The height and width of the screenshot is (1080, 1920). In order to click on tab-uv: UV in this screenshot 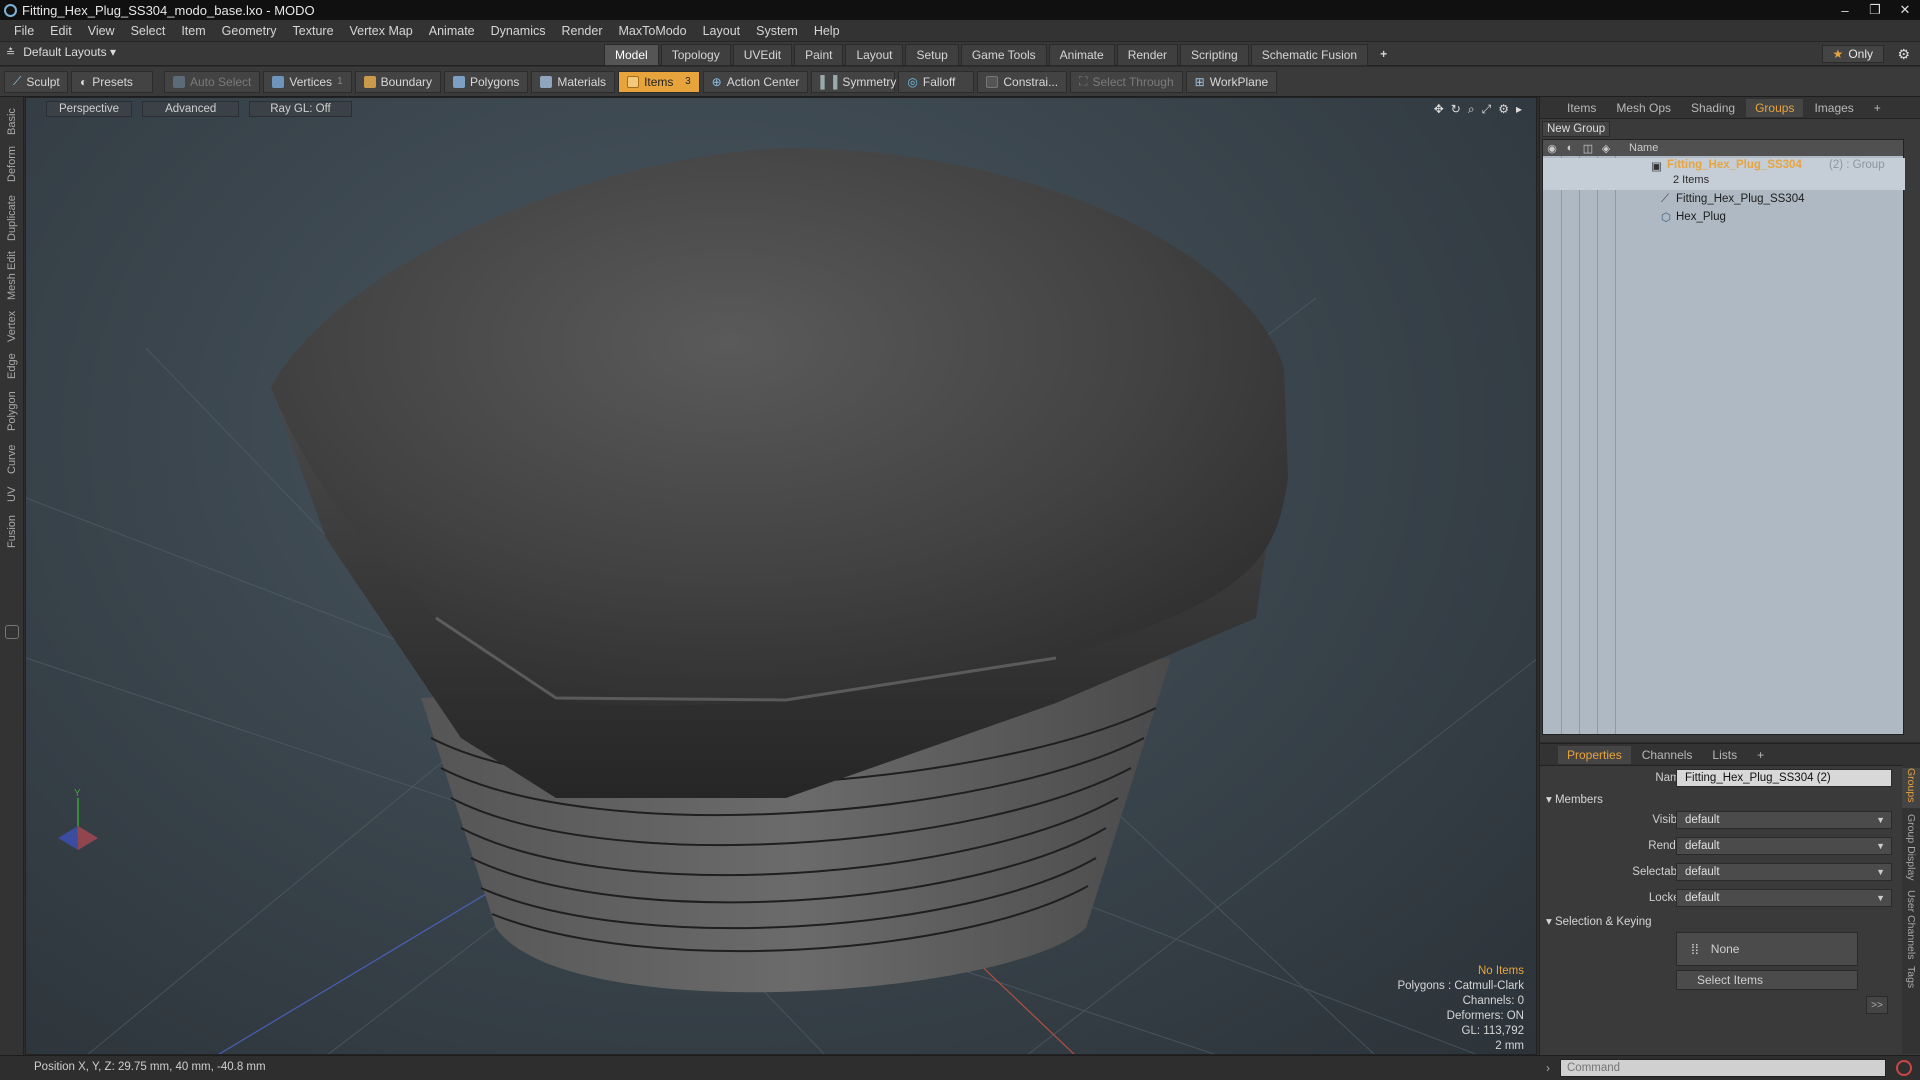, I will do `click(12, 494)`.